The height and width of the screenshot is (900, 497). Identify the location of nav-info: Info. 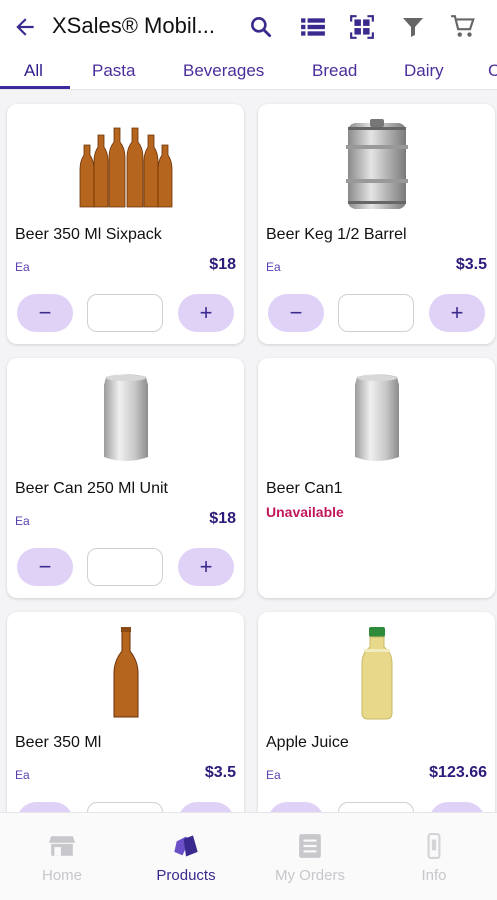
(434, 856).